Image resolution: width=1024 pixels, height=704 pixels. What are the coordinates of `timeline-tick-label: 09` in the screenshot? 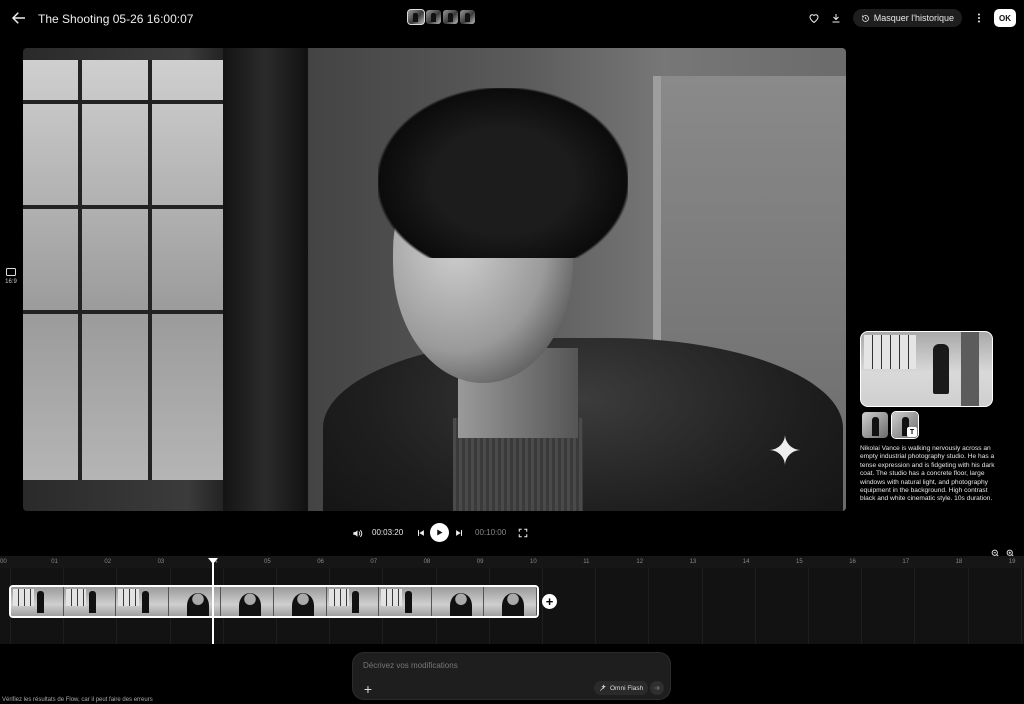 It's located at (480, 562).